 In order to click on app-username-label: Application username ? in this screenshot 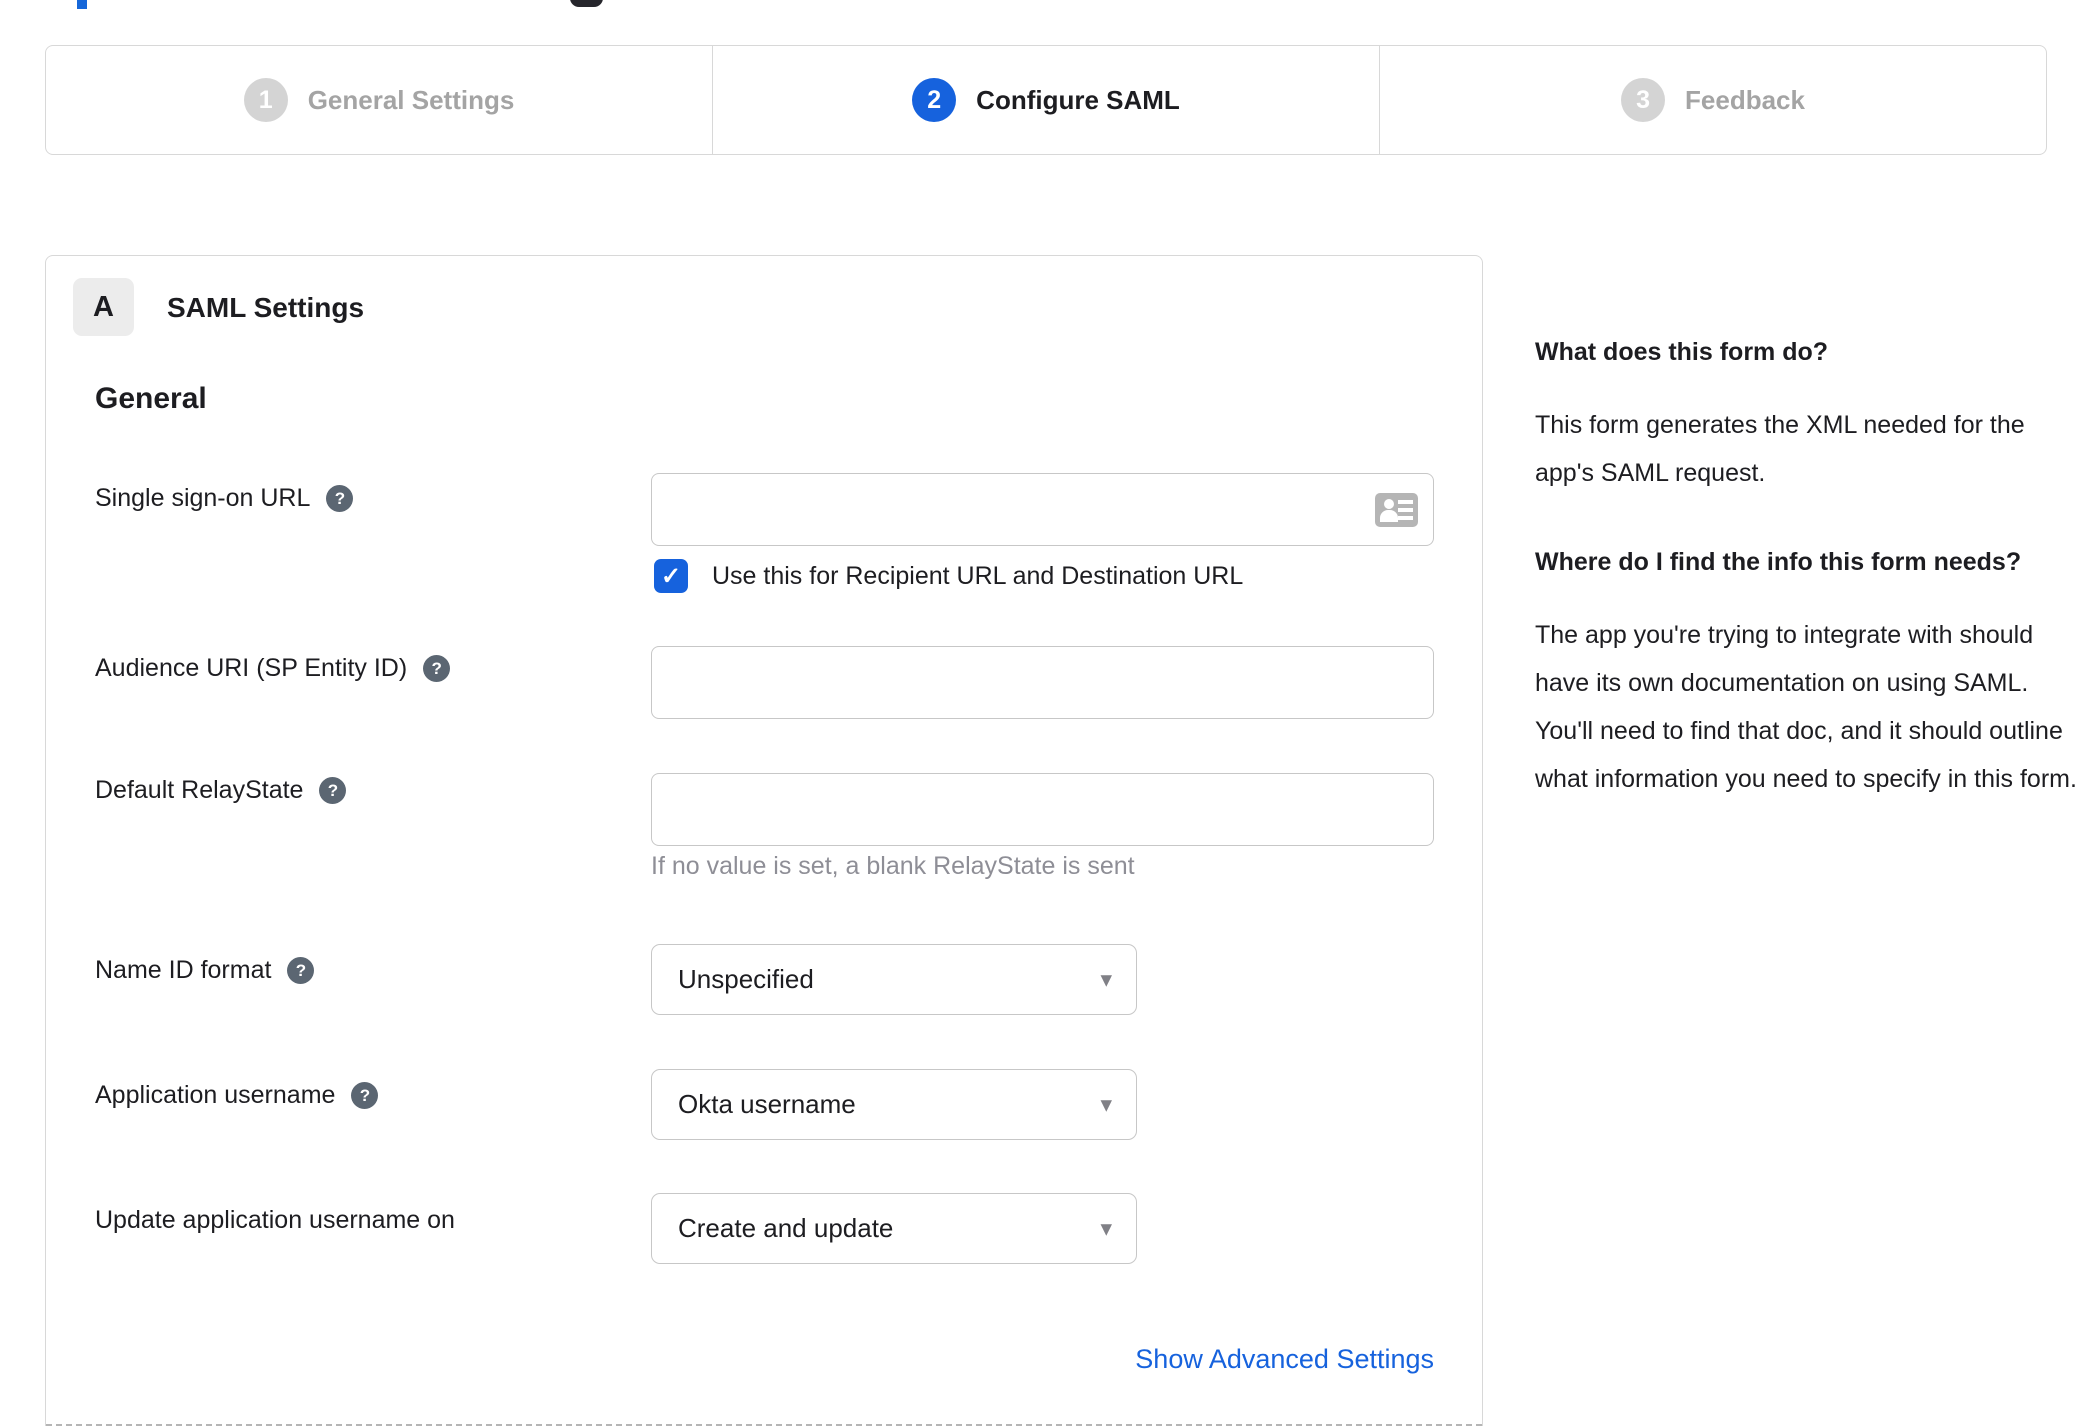, I will do `click(237, 1095)`.